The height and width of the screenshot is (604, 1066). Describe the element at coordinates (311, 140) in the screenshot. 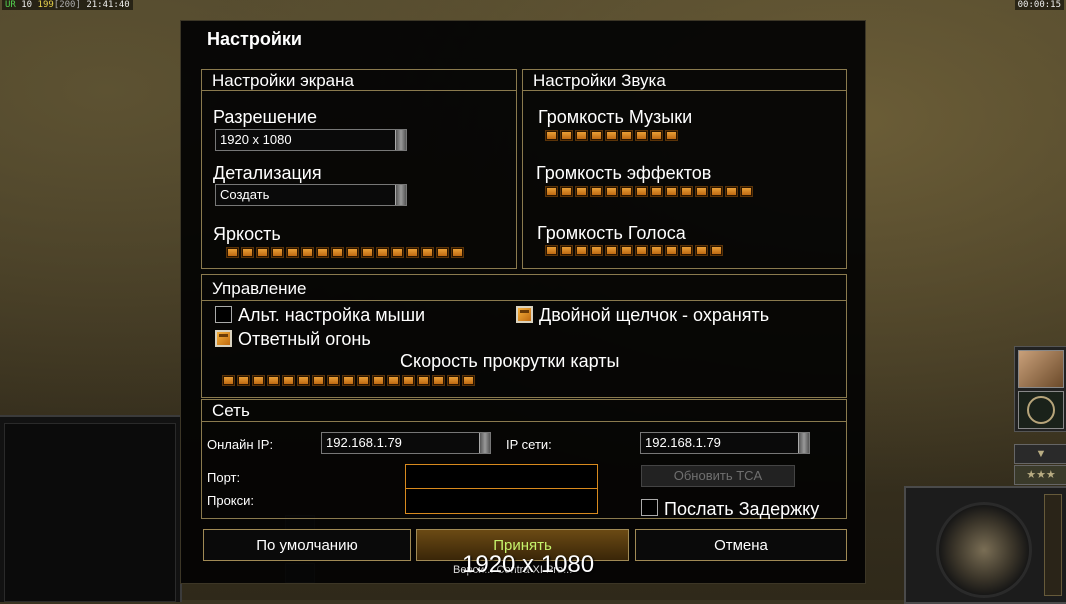

I see `resolution-select: 1920 x 1080` at that location.